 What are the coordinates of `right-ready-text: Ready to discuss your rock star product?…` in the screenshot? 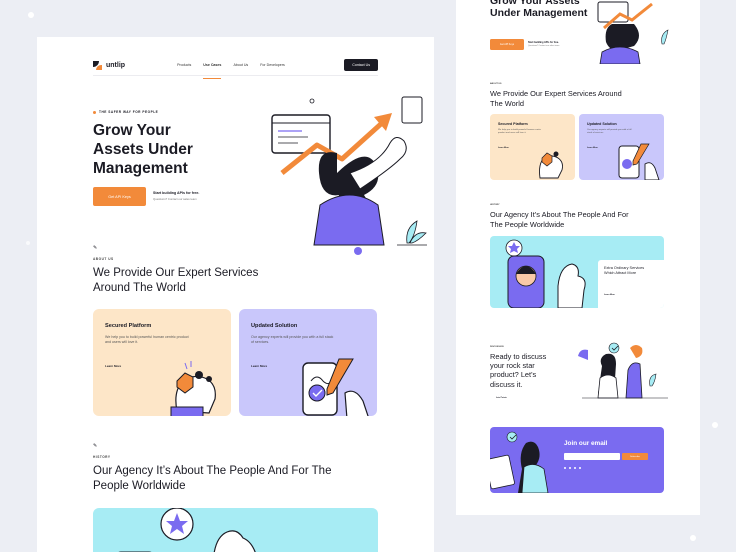 It's located at (518, 370).